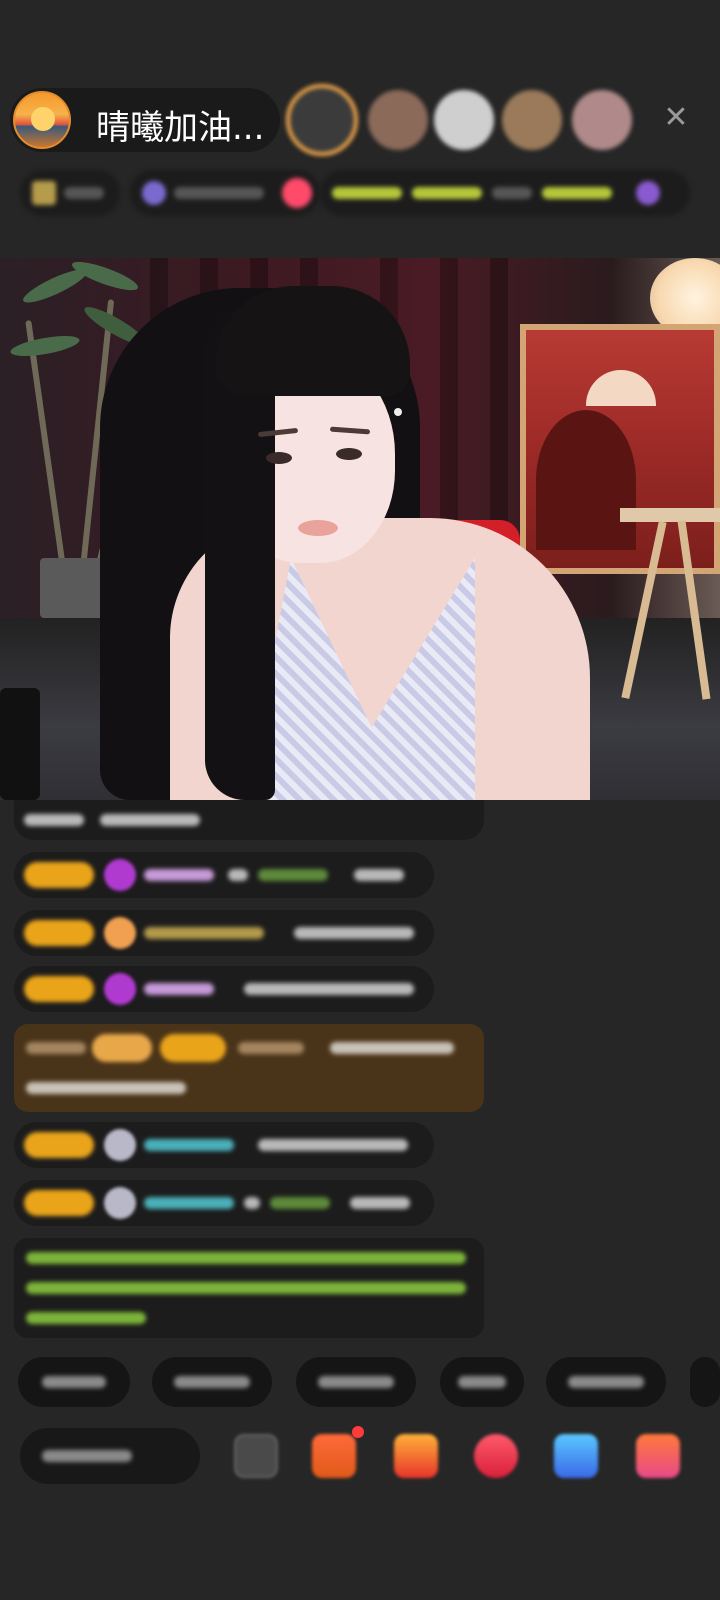  I want to click on notification-dot, so click(358, 1432).